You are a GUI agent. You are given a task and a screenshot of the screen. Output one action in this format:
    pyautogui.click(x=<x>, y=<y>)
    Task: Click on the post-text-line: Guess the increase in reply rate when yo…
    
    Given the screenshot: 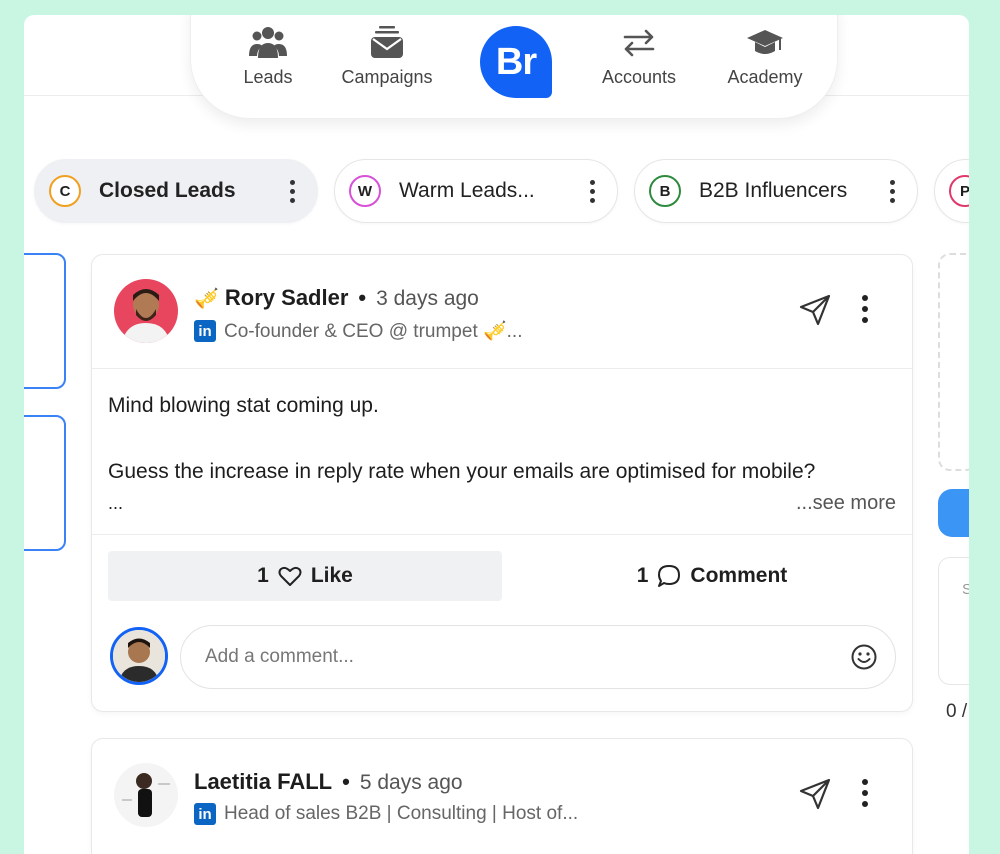 What is the action you would take?
    pyautogui.click(x=462, y=471)
    